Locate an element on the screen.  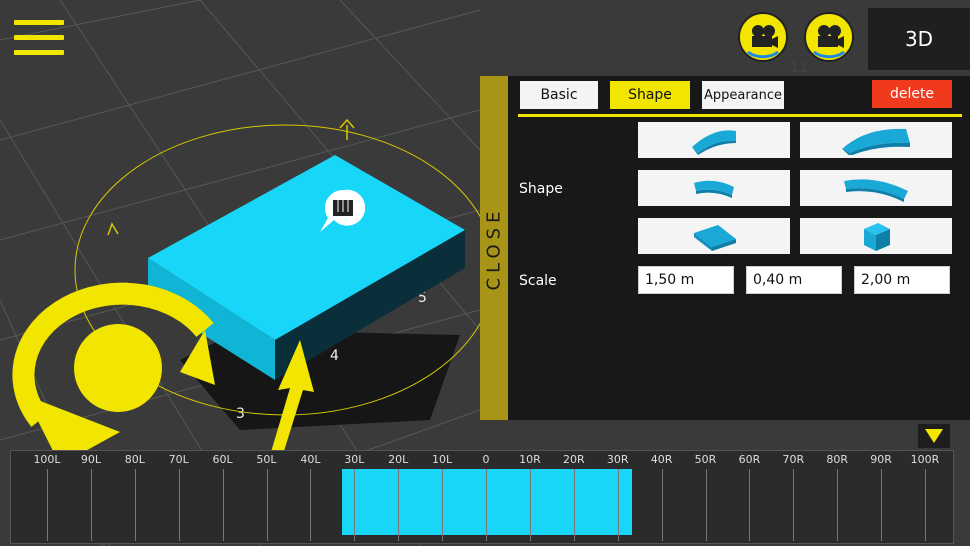
shape-option-slab is located at coordinates (714, 236).